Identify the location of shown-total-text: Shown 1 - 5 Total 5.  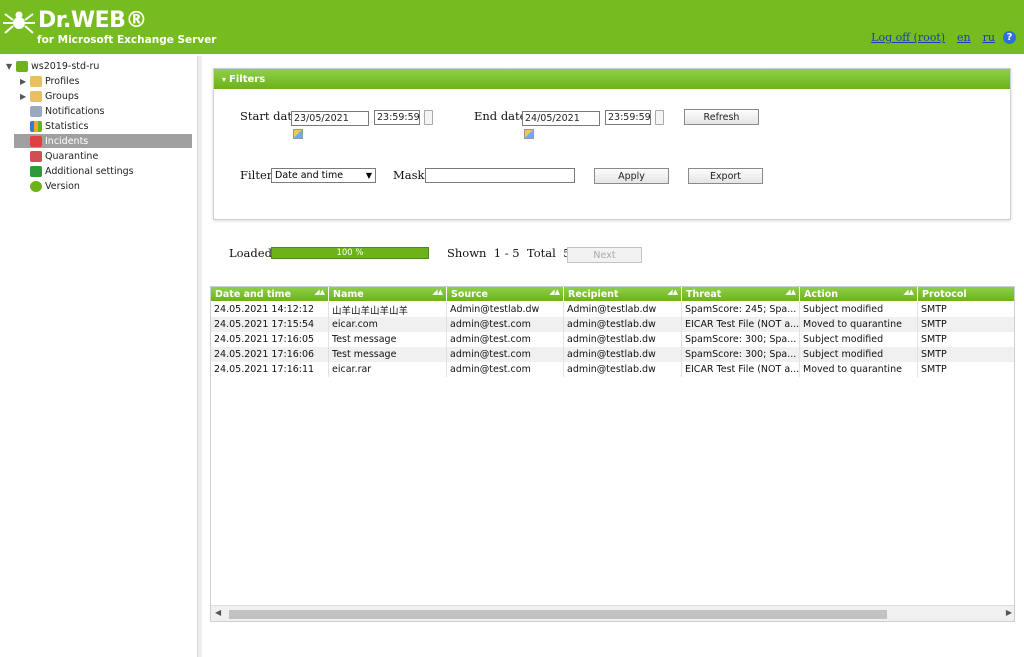
(509, 253).